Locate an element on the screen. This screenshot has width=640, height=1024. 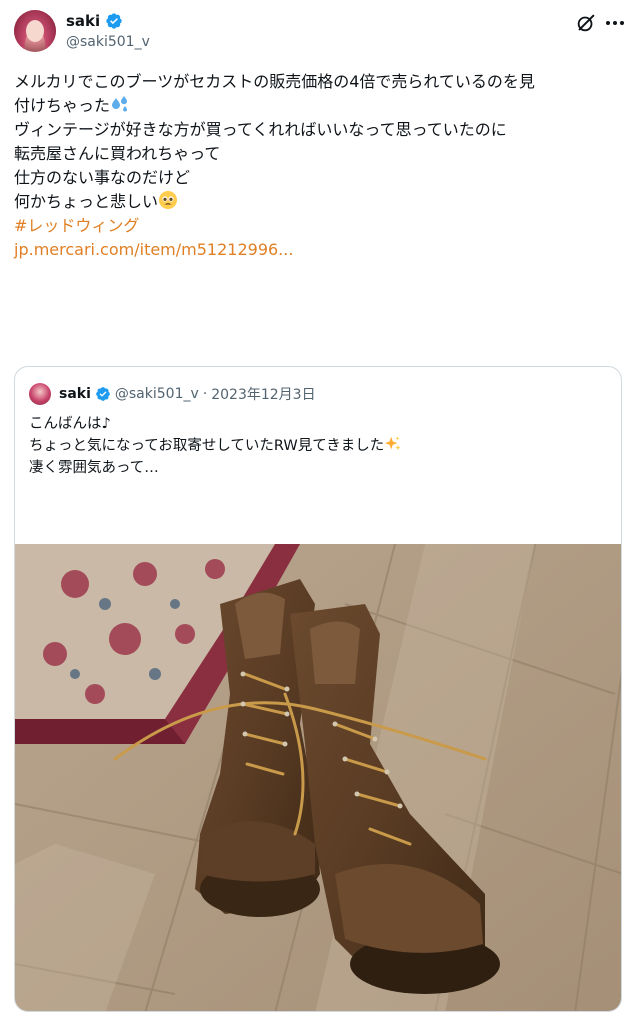
quoted-author-handle: @saki501_v is located at coordinates (157, 394).